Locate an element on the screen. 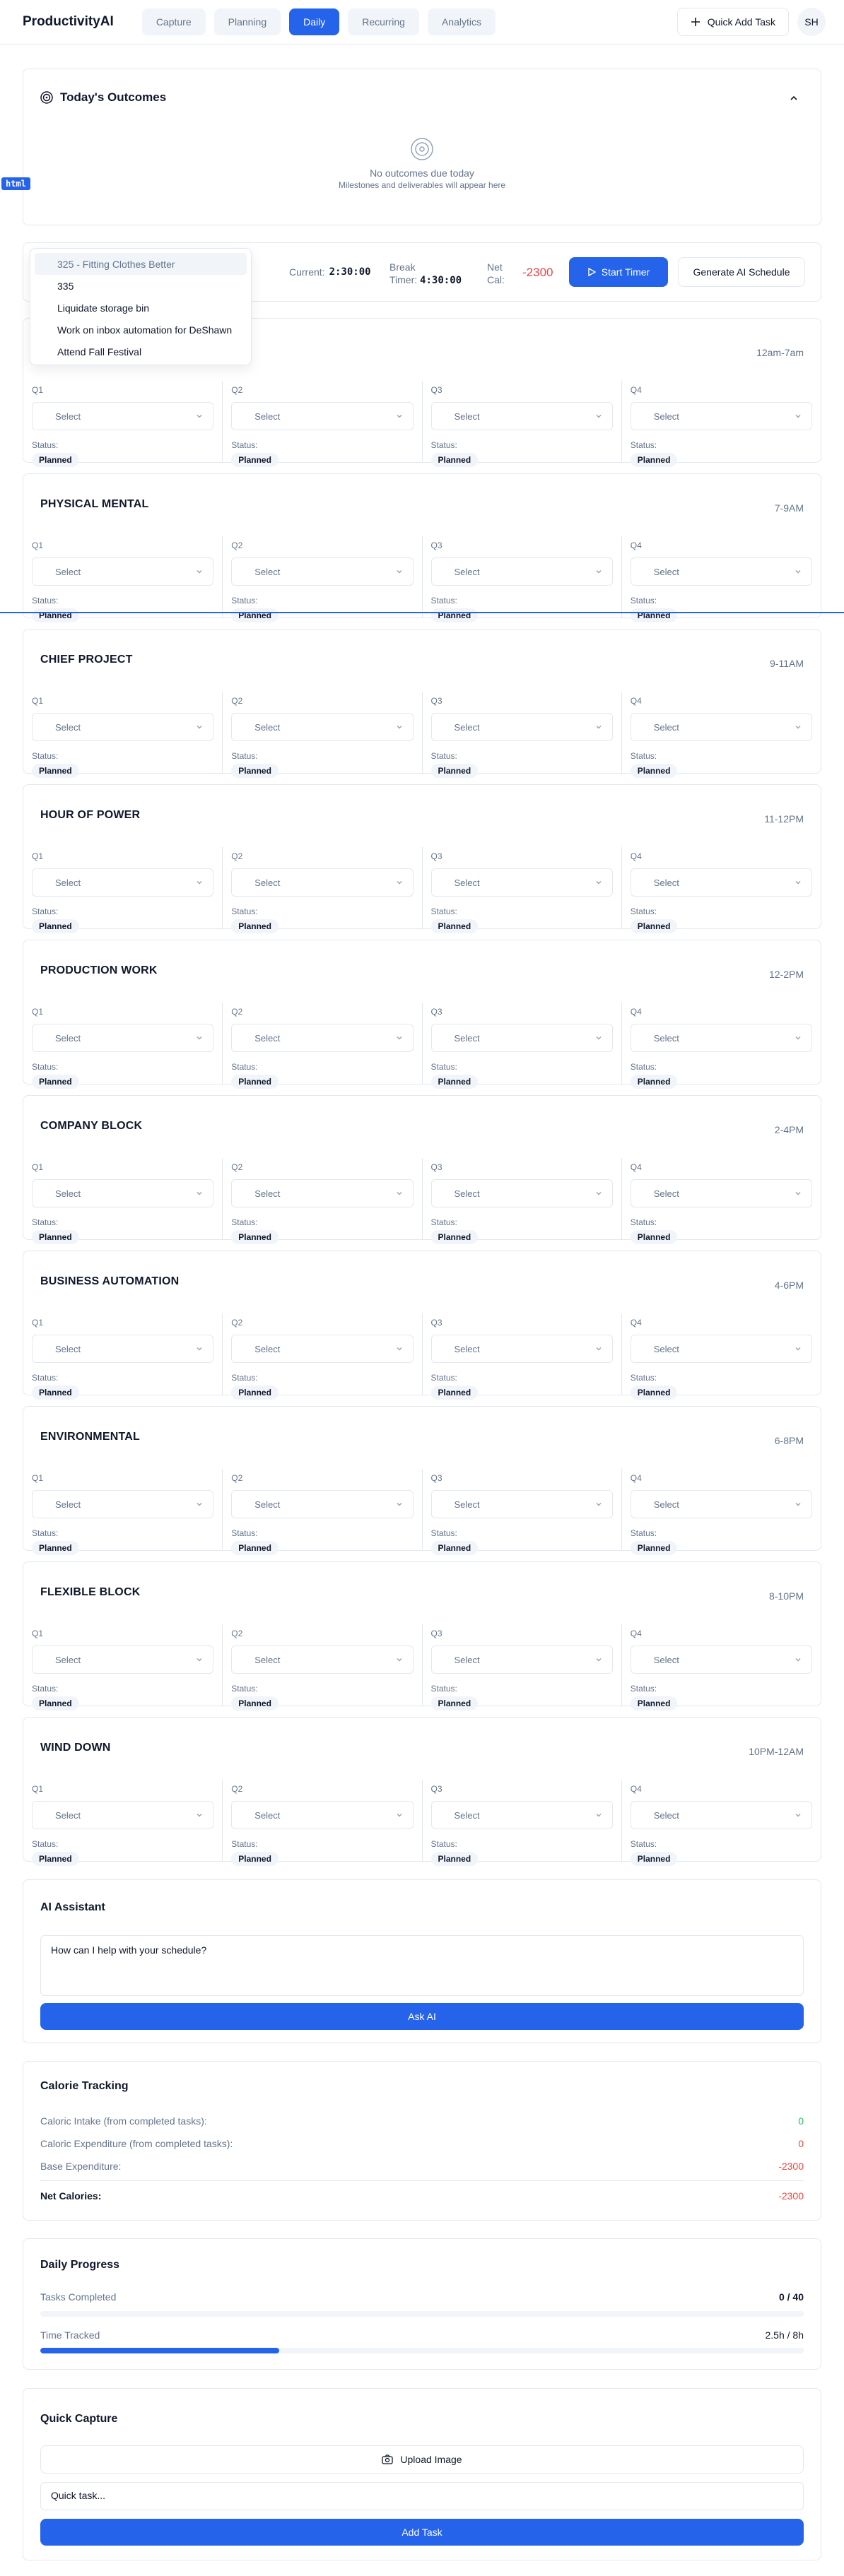 The image size is (844, 2576). tab-planning: Planning is located at coordinates (247, 21).